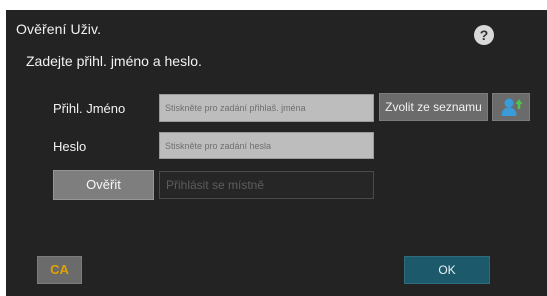 The height and width of the screenshot is (296, 547). Describe the element at coordinates (433, 107) in the screenshot. I see `select-from-list-button: Zvolit ze seznamu` at that location.